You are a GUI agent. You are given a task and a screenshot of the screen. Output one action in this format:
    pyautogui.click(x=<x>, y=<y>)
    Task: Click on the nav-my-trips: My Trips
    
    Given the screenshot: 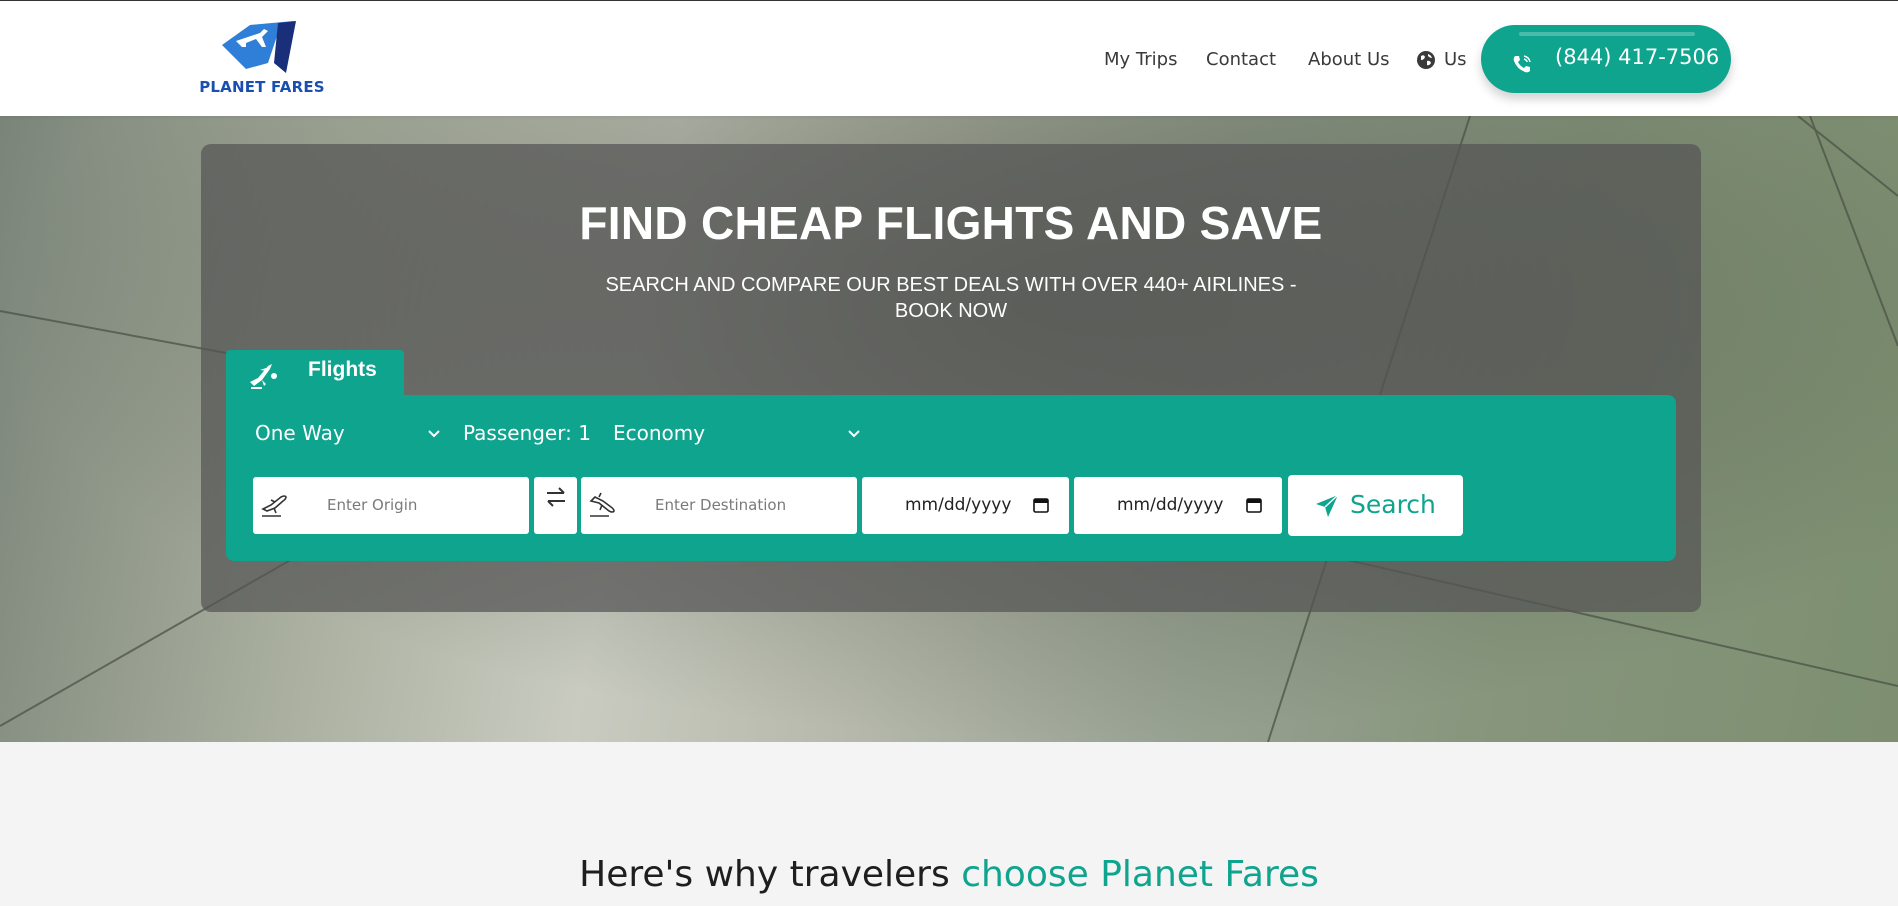 What is the action you would take?
    pyautogui.click(x=1140, y=59)
    